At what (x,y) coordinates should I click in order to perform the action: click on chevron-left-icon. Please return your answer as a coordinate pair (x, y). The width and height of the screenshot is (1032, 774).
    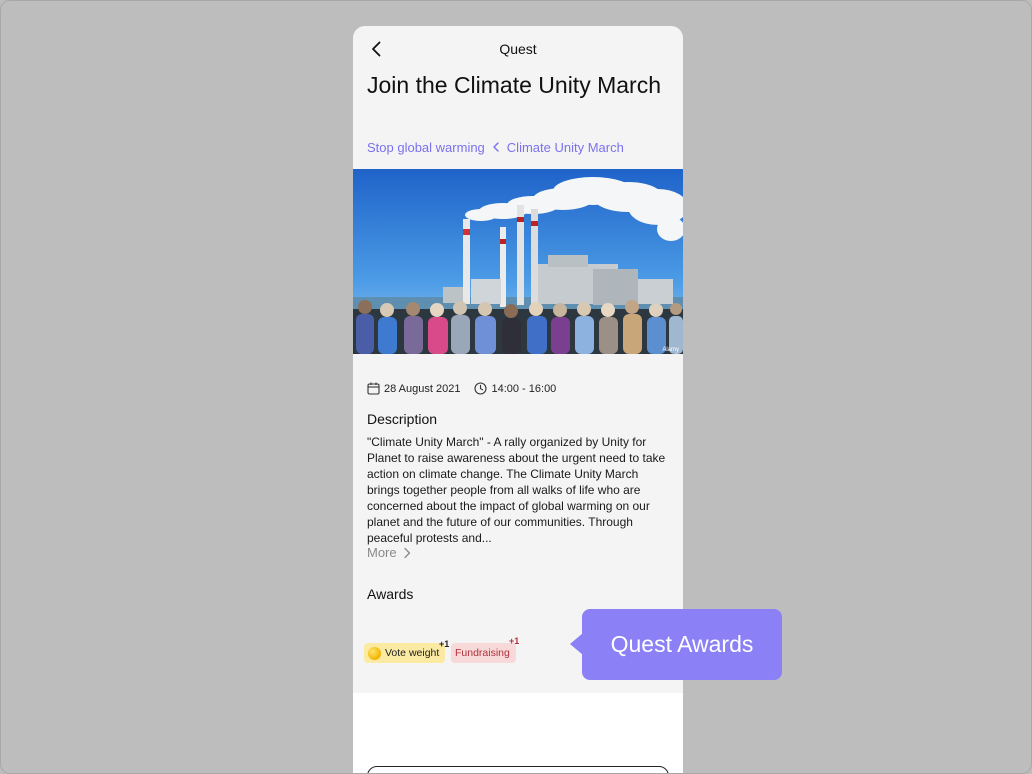
    Looking at the image, I should click on (496, 147).